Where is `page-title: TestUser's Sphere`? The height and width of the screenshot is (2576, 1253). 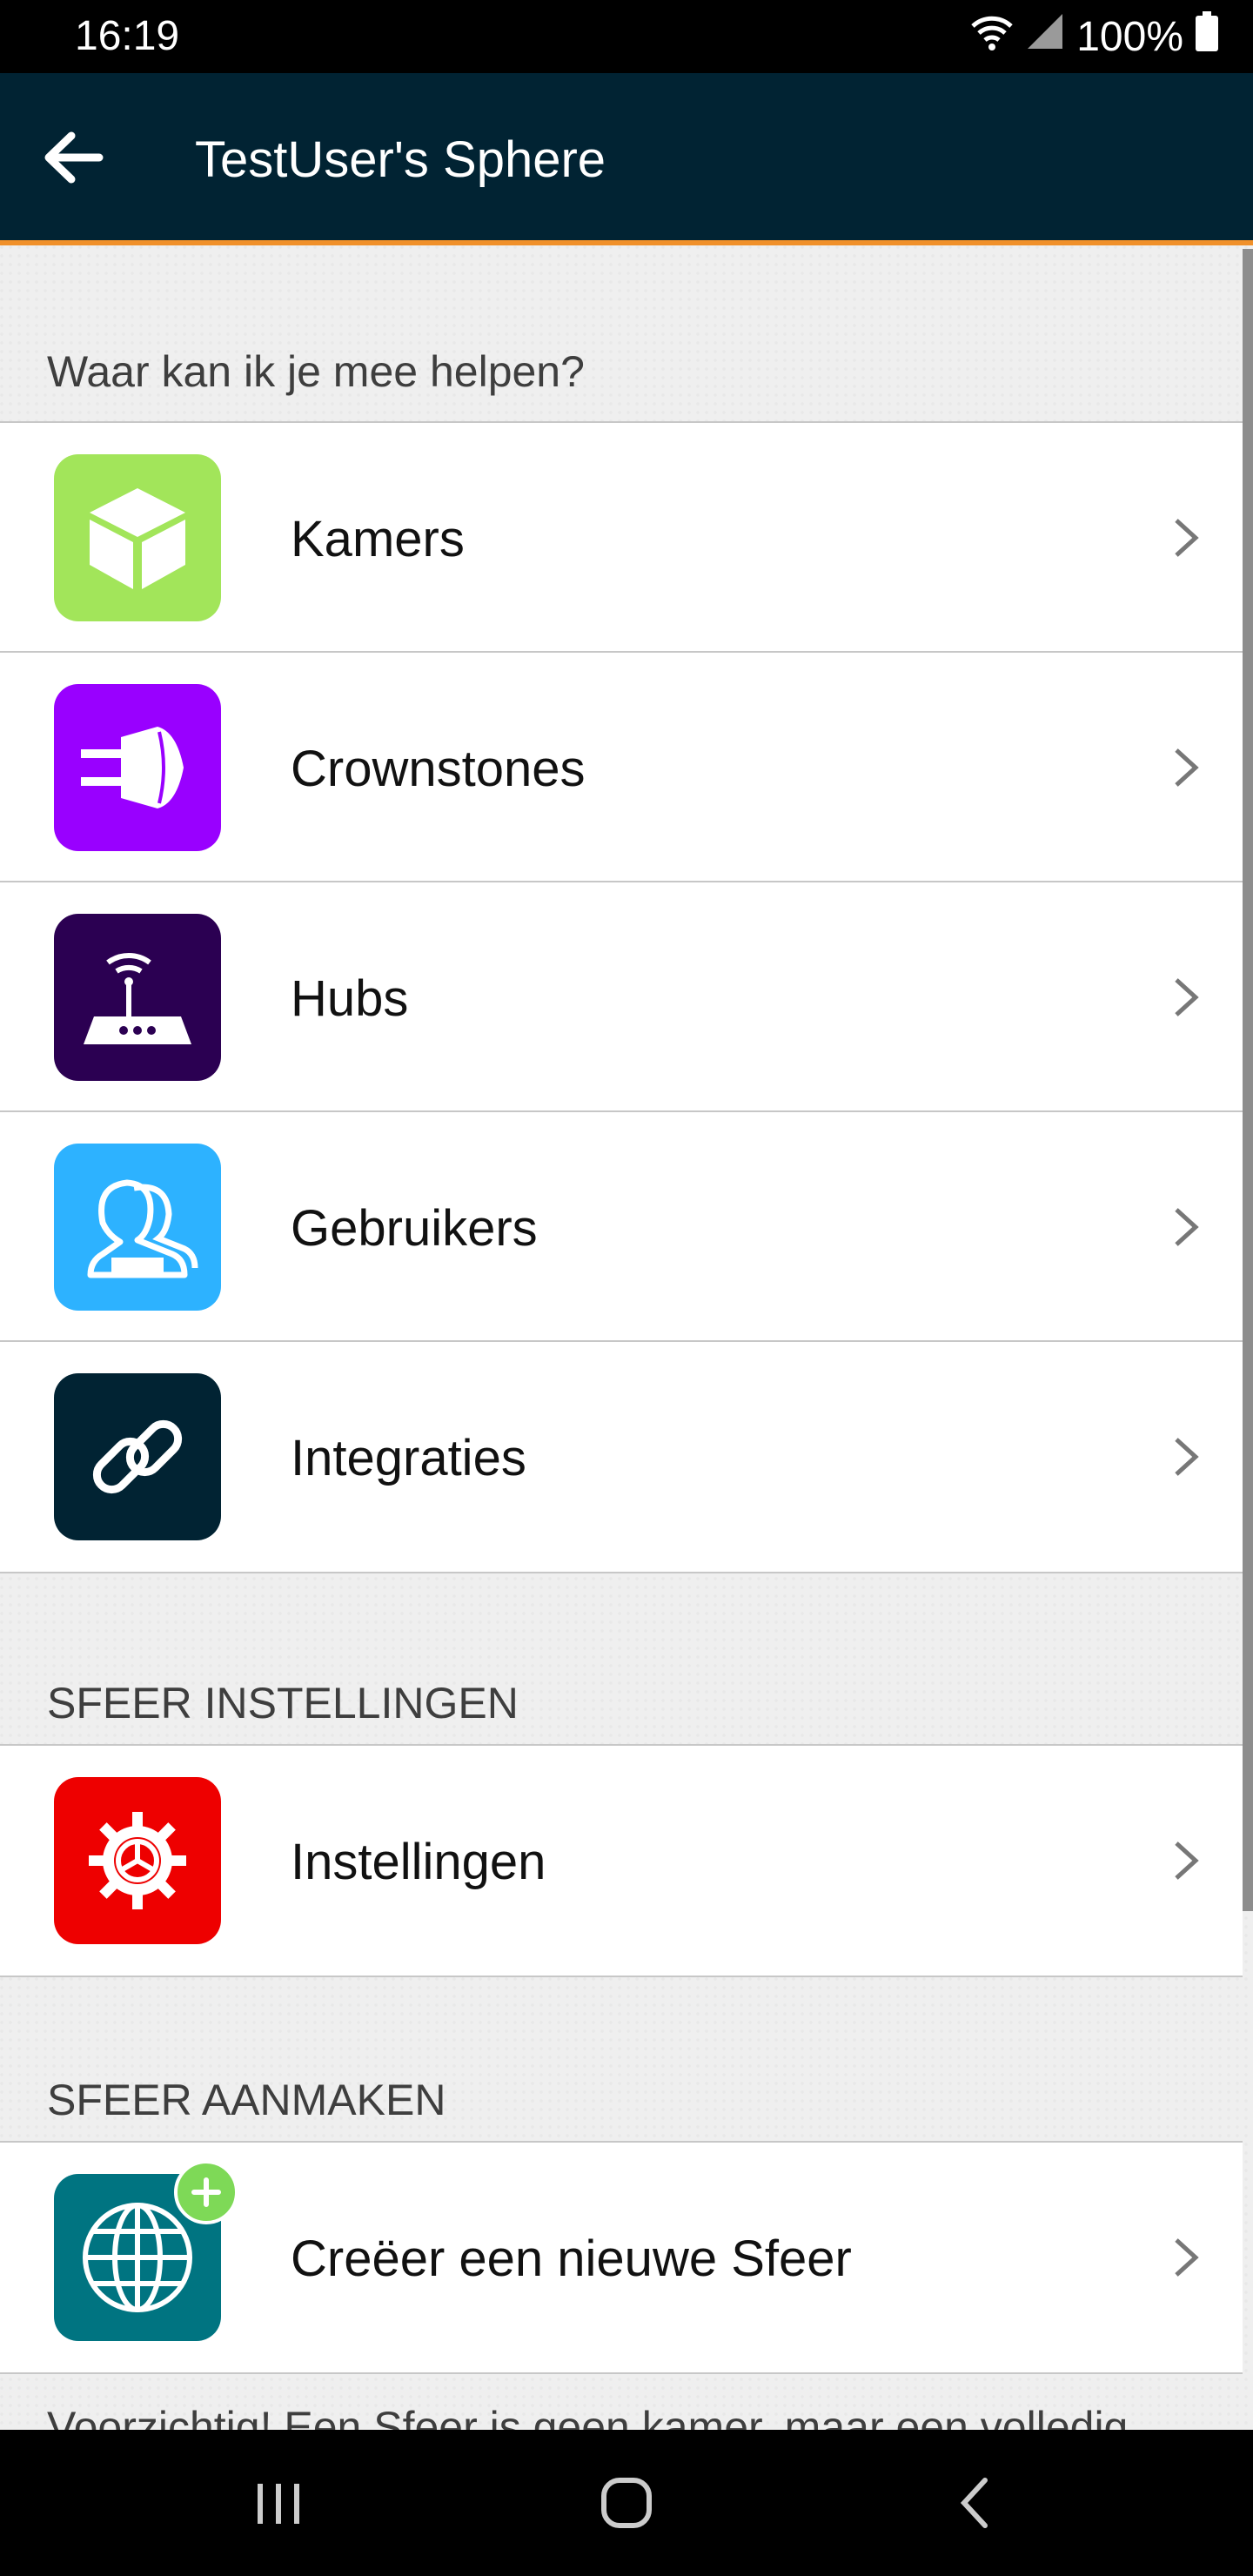
page-title: TestUser's Sphere is located at coordinates (401, 159).